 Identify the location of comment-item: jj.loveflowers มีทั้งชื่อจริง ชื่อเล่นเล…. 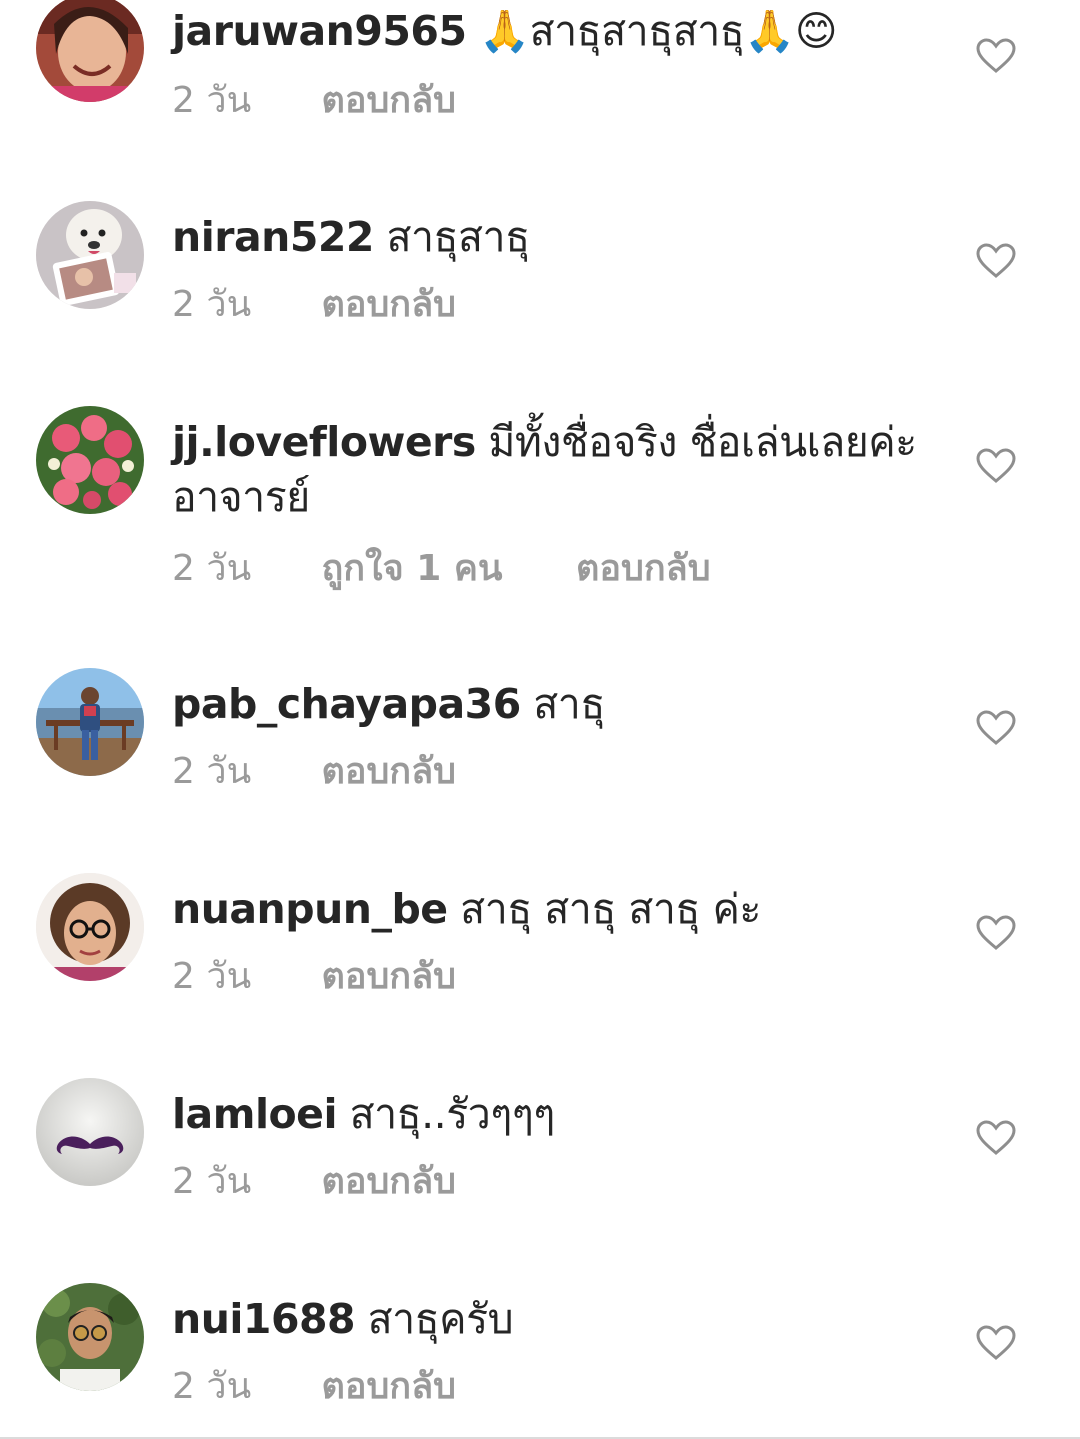
(540, 510).